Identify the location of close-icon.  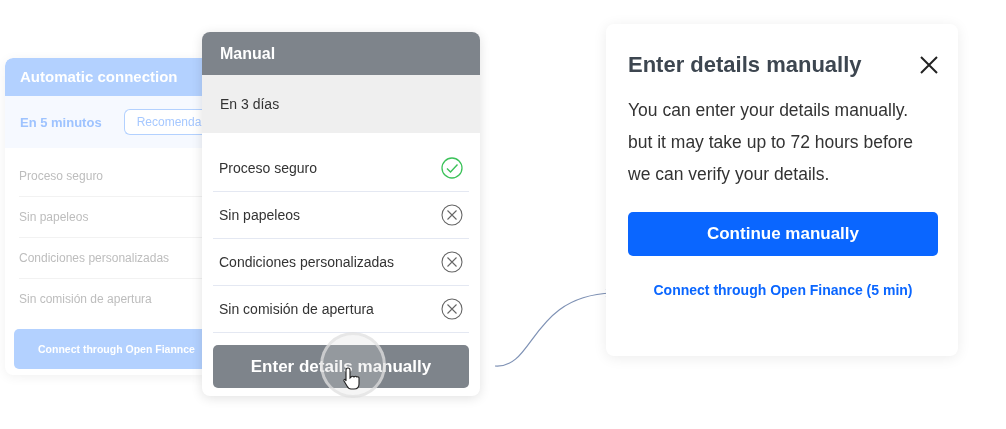
(929, 65).